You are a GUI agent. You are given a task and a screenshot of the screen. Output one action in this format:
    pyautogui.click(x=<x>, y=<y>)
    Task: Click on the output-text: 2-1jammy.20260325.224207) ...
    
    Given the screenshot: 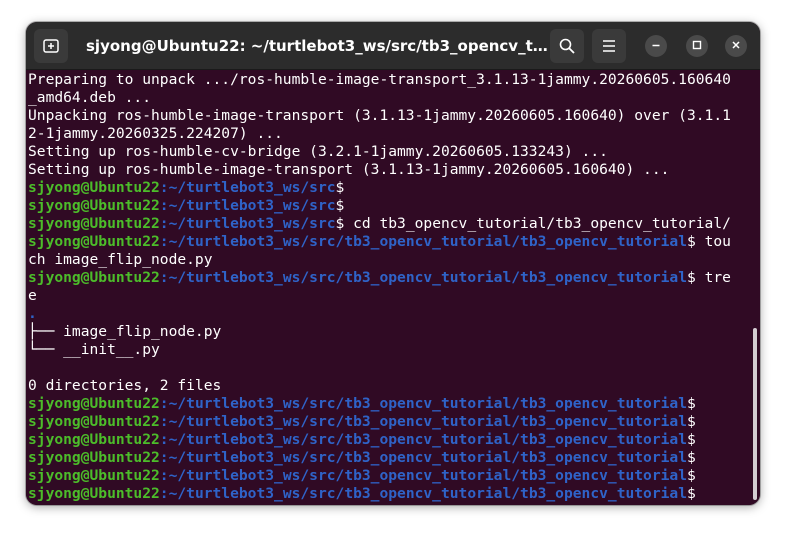 What is the action you would take?
    pyautogui.click(x=155, y=133)
    